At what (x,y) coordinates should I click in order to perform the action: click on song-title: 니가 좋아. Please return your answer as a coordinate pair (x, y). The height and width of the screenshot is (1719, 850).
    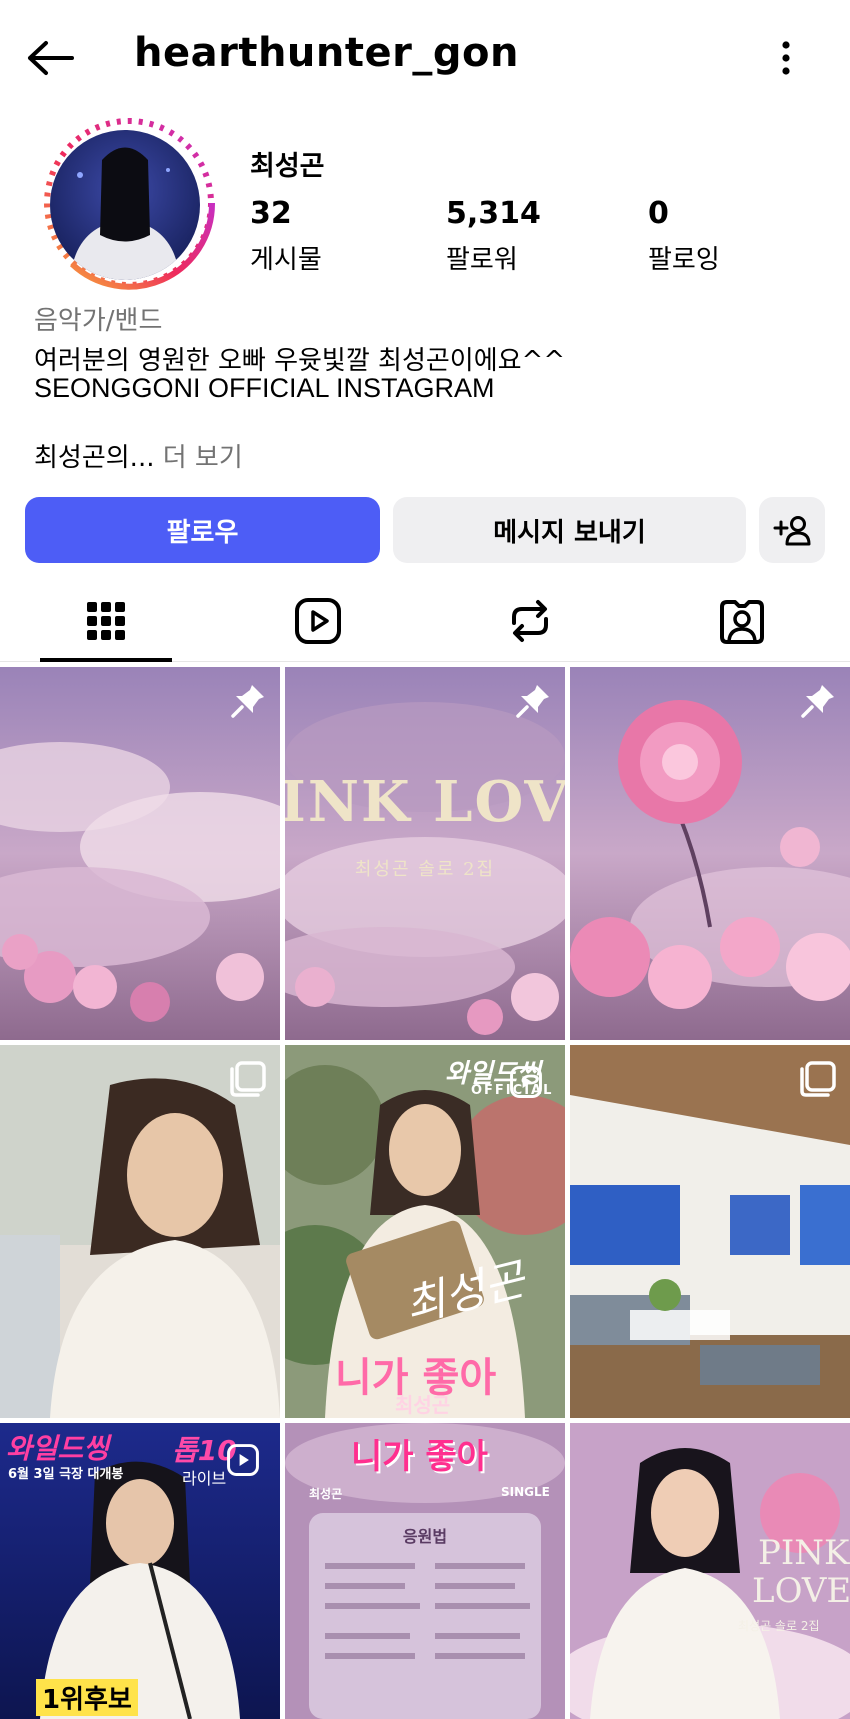
    Looking at the image, I should click on (419, 1457).